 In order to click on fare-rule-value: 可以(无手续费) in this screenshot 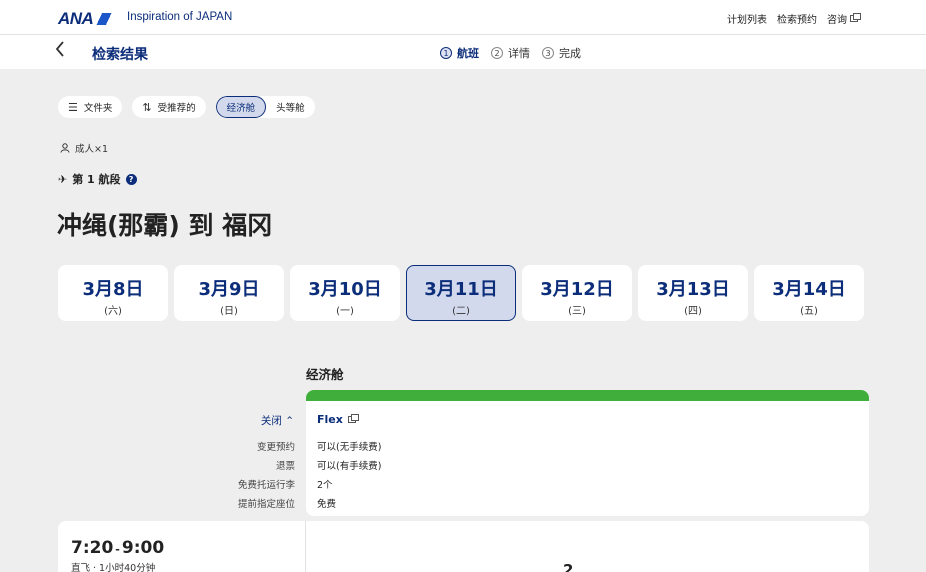, I will do `click(349, 447)`.